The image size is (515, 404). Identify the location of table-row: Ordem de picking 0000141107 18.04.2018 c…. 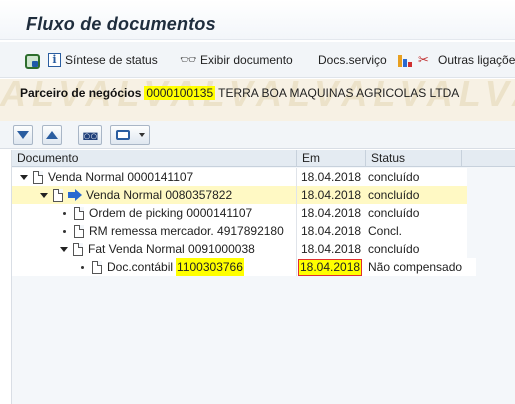
(263, 213).